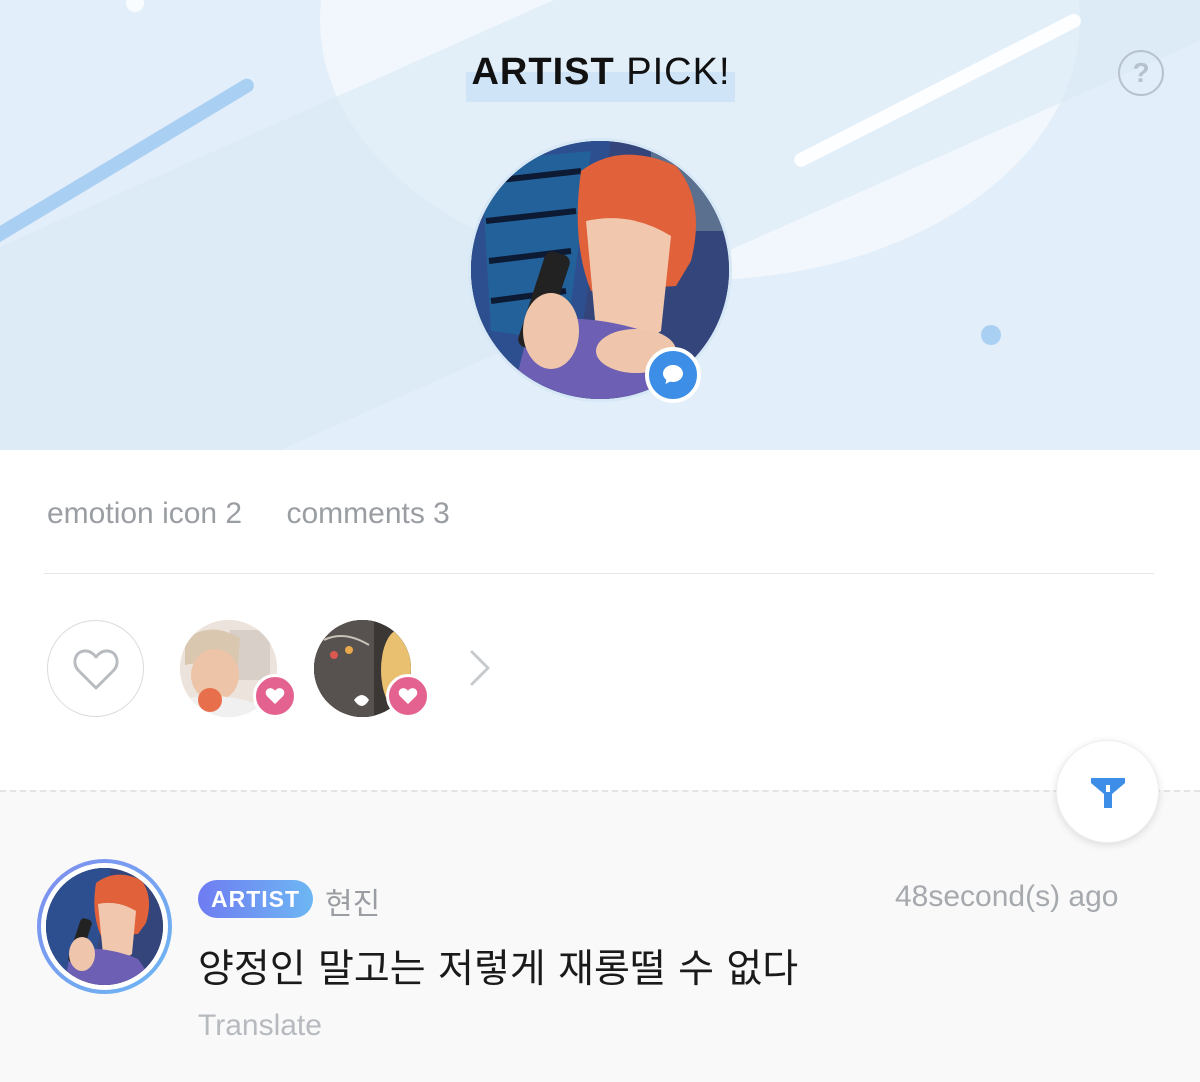 The image size is (1200, 1082). What do you see at coordinates (144, 513) in the screenshot?
I see `emotion-count: emotion icon 2` at bounding box center [144, 513].